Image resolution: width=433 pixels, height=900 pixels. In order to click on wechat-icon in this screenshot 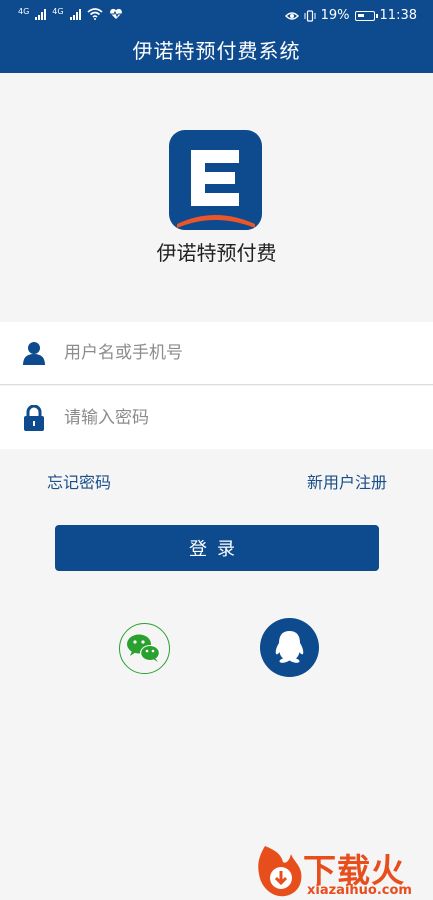, I will do `click(143, 648)`.